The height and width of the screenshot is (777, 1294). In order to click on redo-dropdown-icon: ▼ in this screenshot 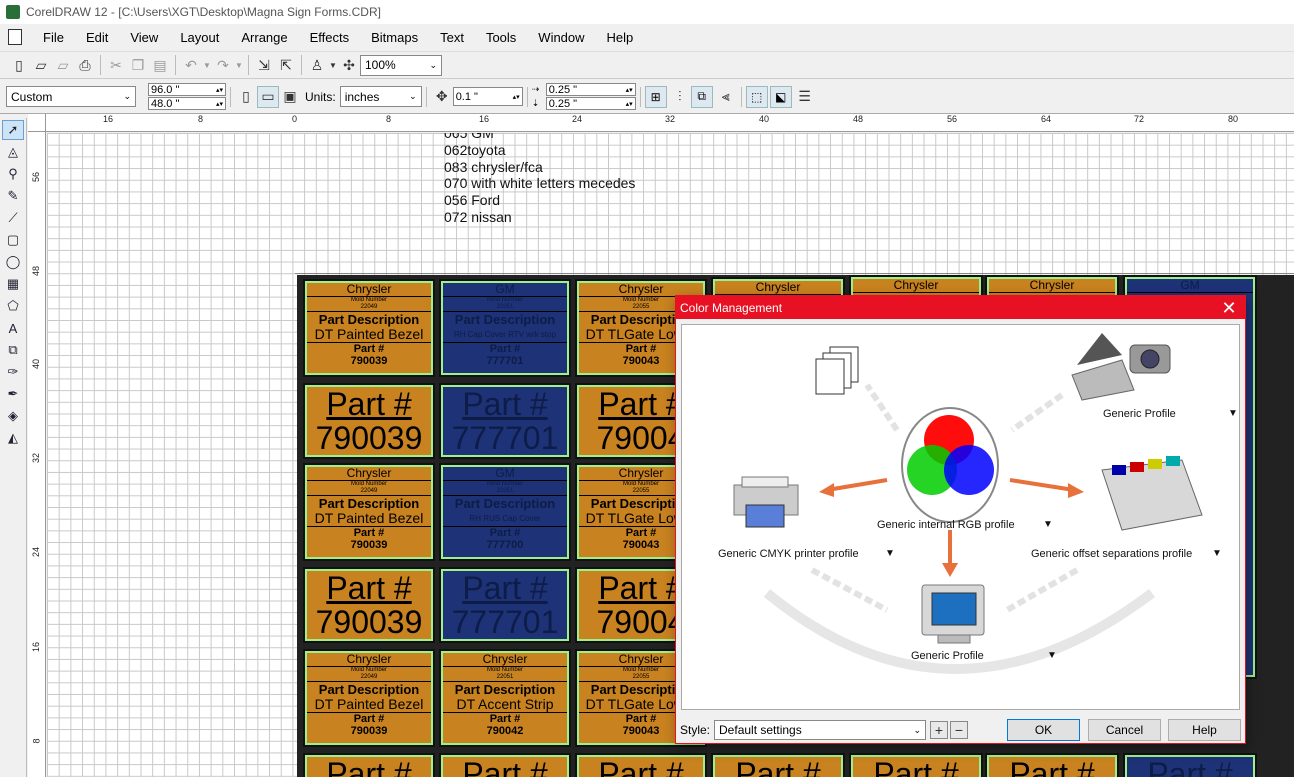, I will do `click(239, 65)`.